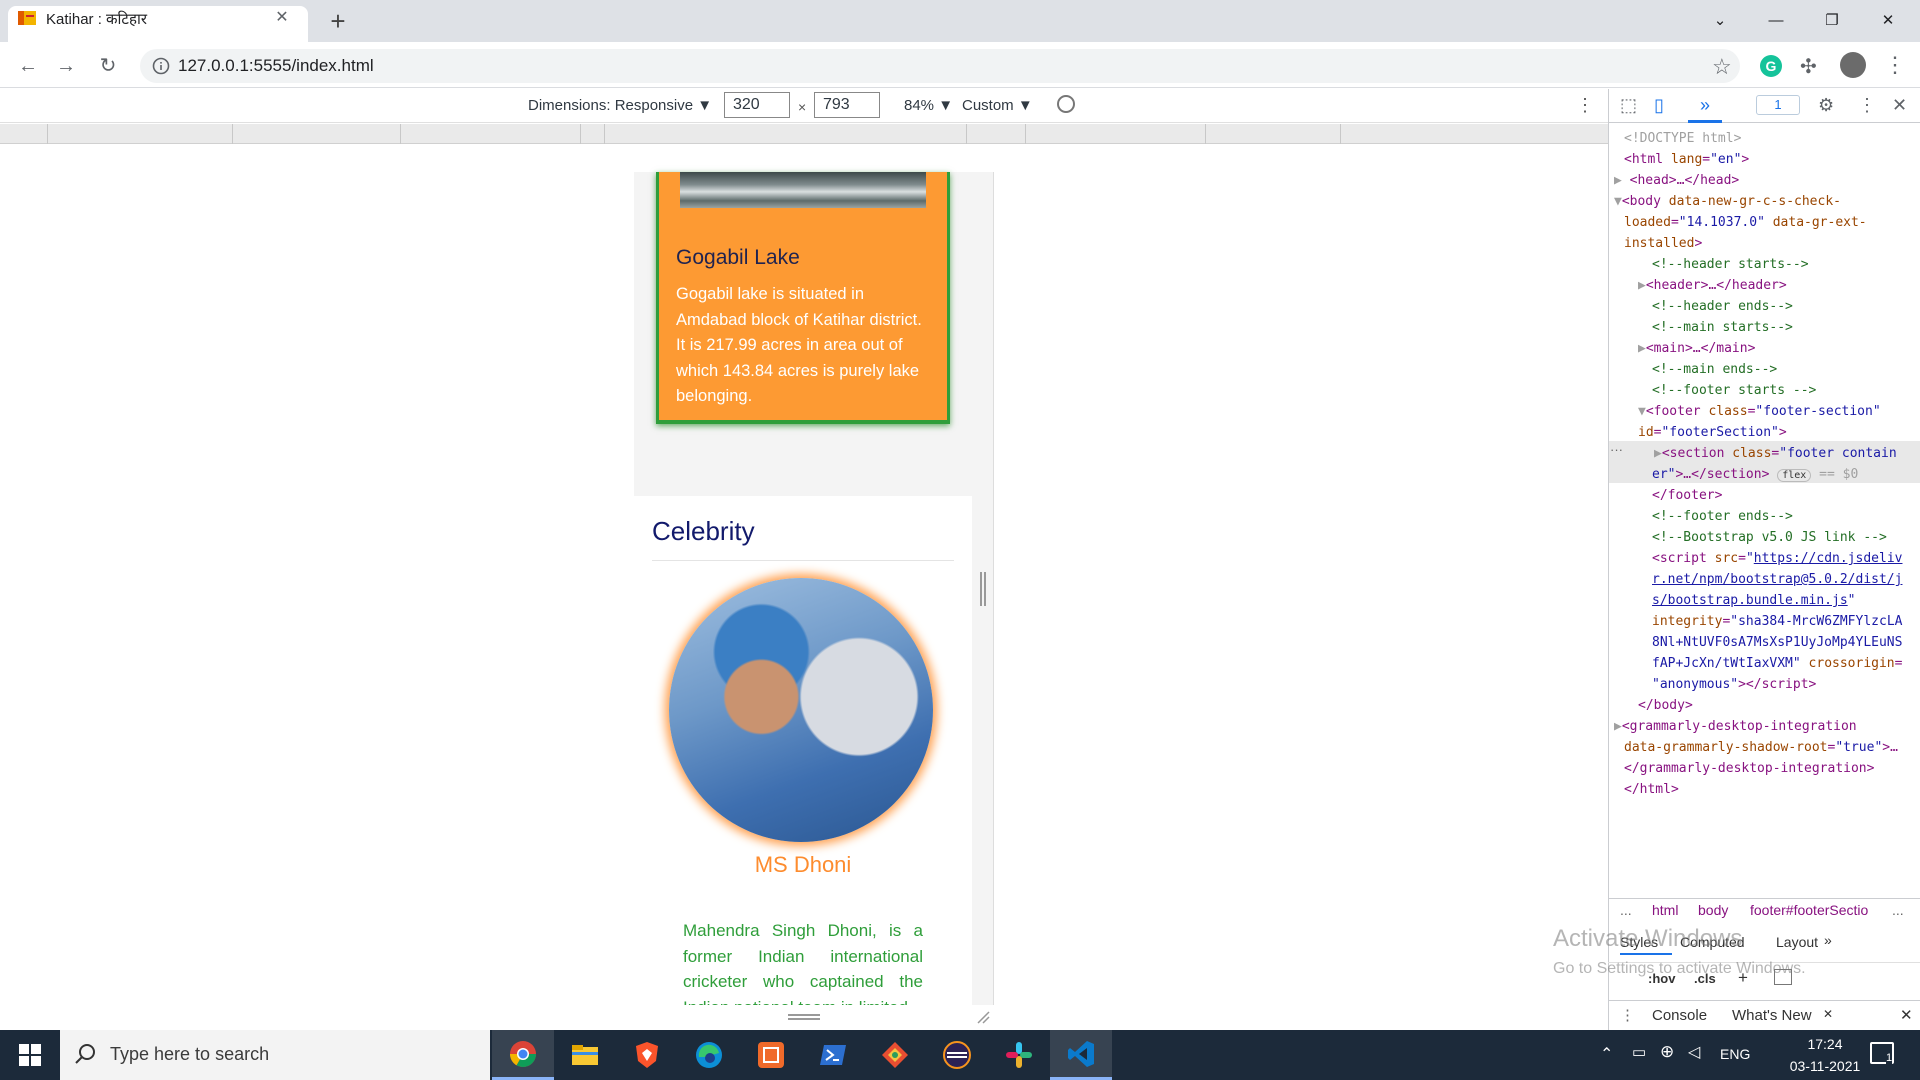 This screenshot has height=1080, width=1920. Describe the element at coordinates (997, 105) in the screenshot. I see `throttle-dropdown: Custom ▼` at that location.